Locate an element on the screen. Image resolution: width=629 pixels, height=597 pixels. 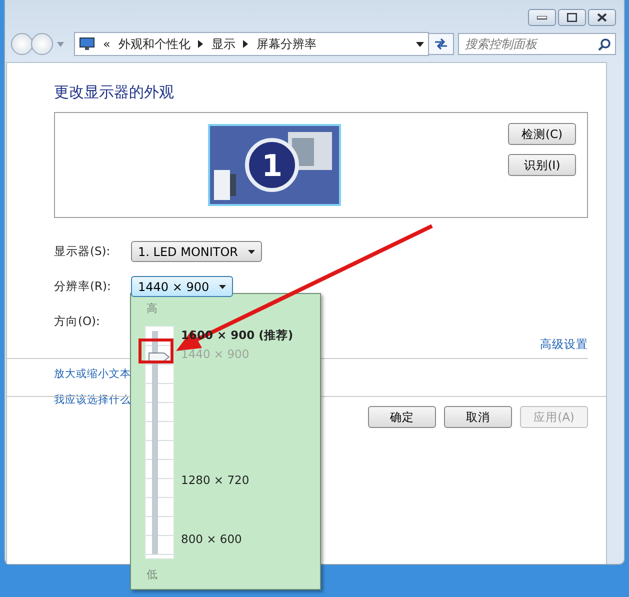
dialog-button: 确定 is located at coordinates (402, 417).